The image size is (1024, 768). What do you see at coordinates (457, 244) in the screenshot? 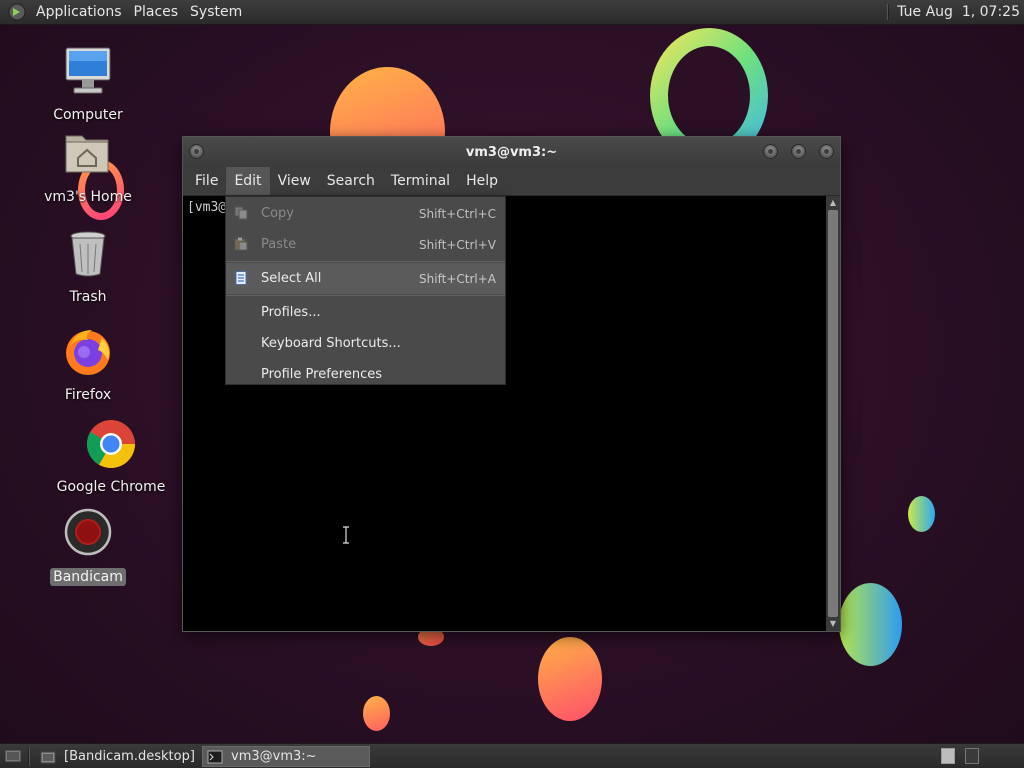
I see `menu-item-accelerator: Shift+Ctrl+V` at bounding box center [457, 244].